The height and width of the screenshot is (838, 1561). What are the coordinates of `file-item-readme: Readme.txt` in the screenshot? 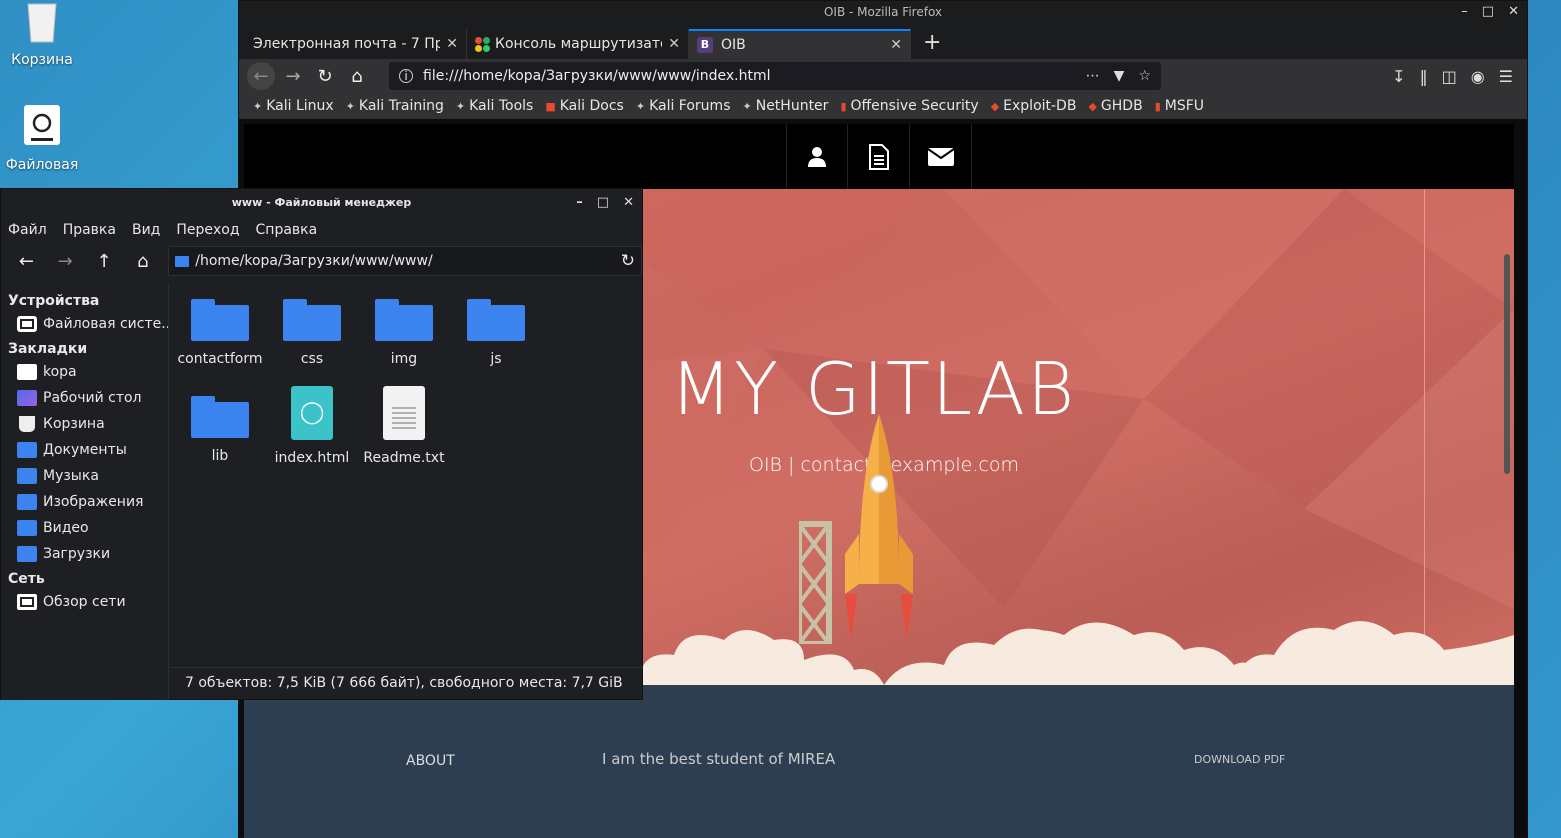 It's located at (404, 425).